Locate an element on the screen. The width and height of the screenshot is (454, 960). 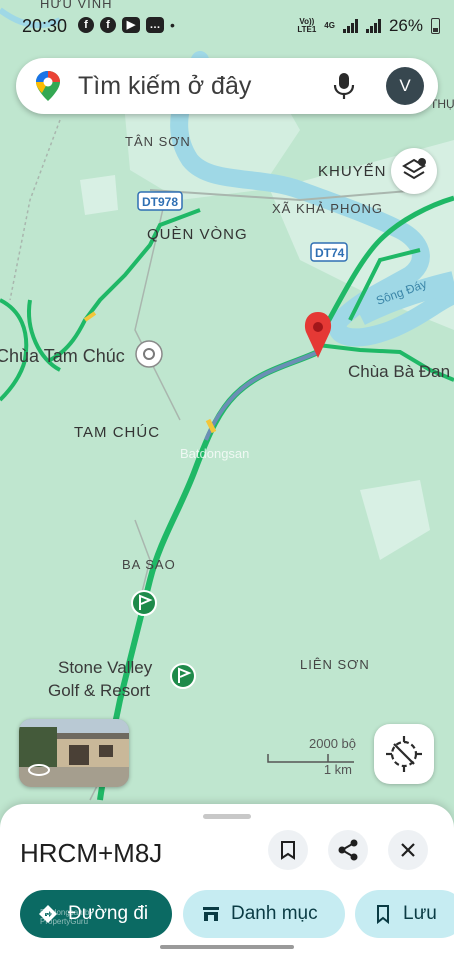
layers-button is located at coordinates (414, 171).